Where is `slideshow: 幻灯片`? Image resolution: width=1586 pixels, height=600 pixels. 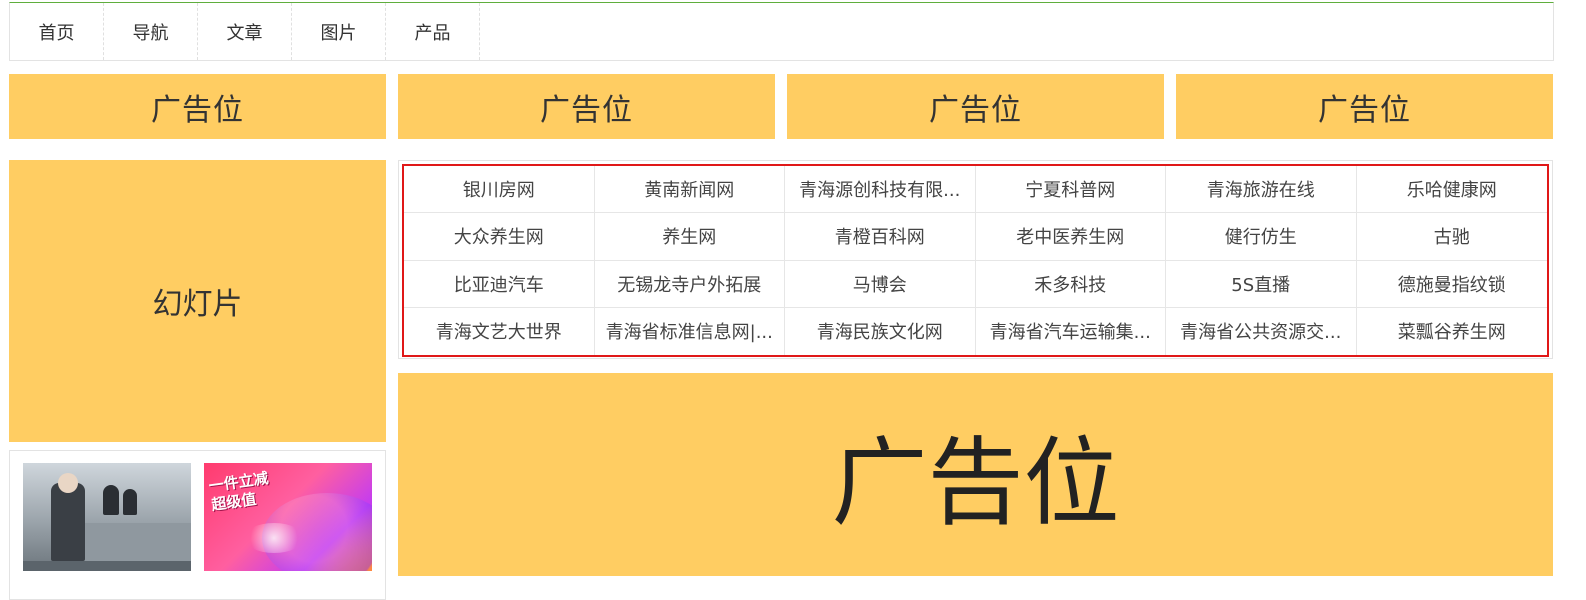 slideshow: 幻灯片 is located at coordinates (197, 301).